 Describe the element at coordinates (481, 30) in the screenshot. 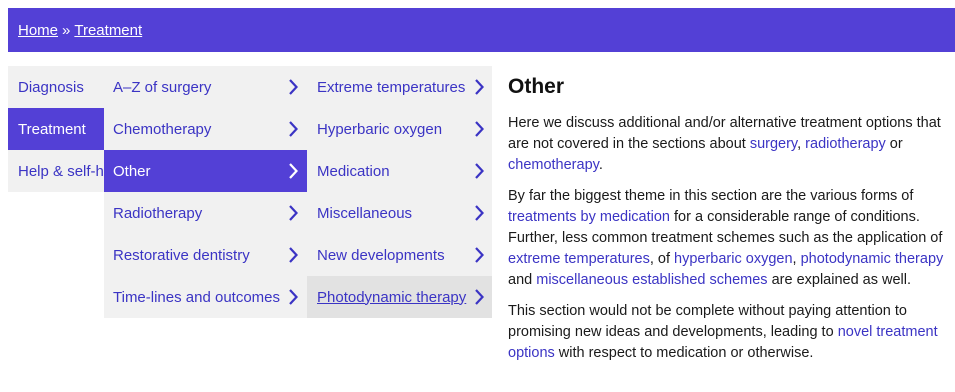

I see `header-bar: Home » Treatment` at that location.